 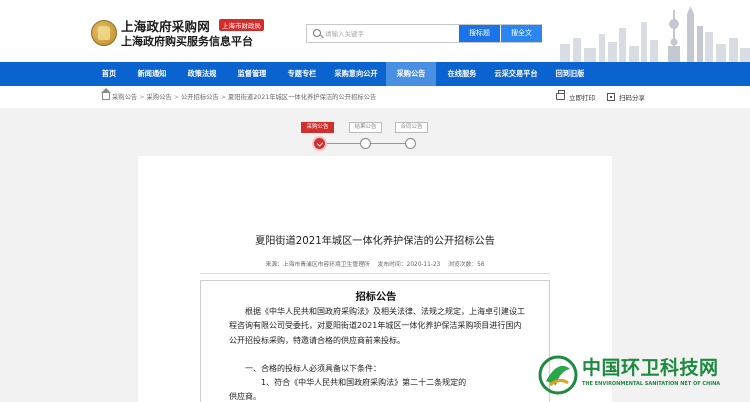 I want to click on share-button: 扫码分享, so click(x=632, y=97).